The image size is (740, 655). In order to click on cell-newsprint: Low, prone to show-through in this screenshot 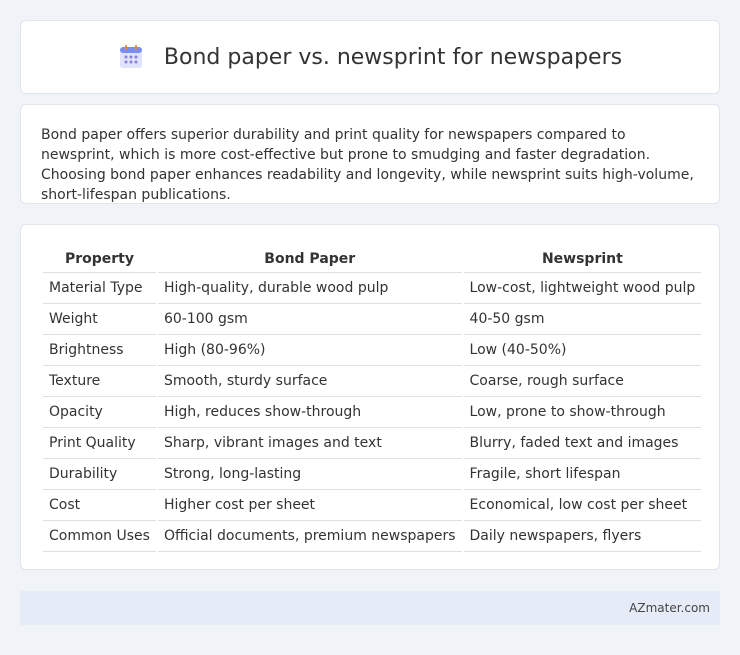, I will do `click(582, 412)`.